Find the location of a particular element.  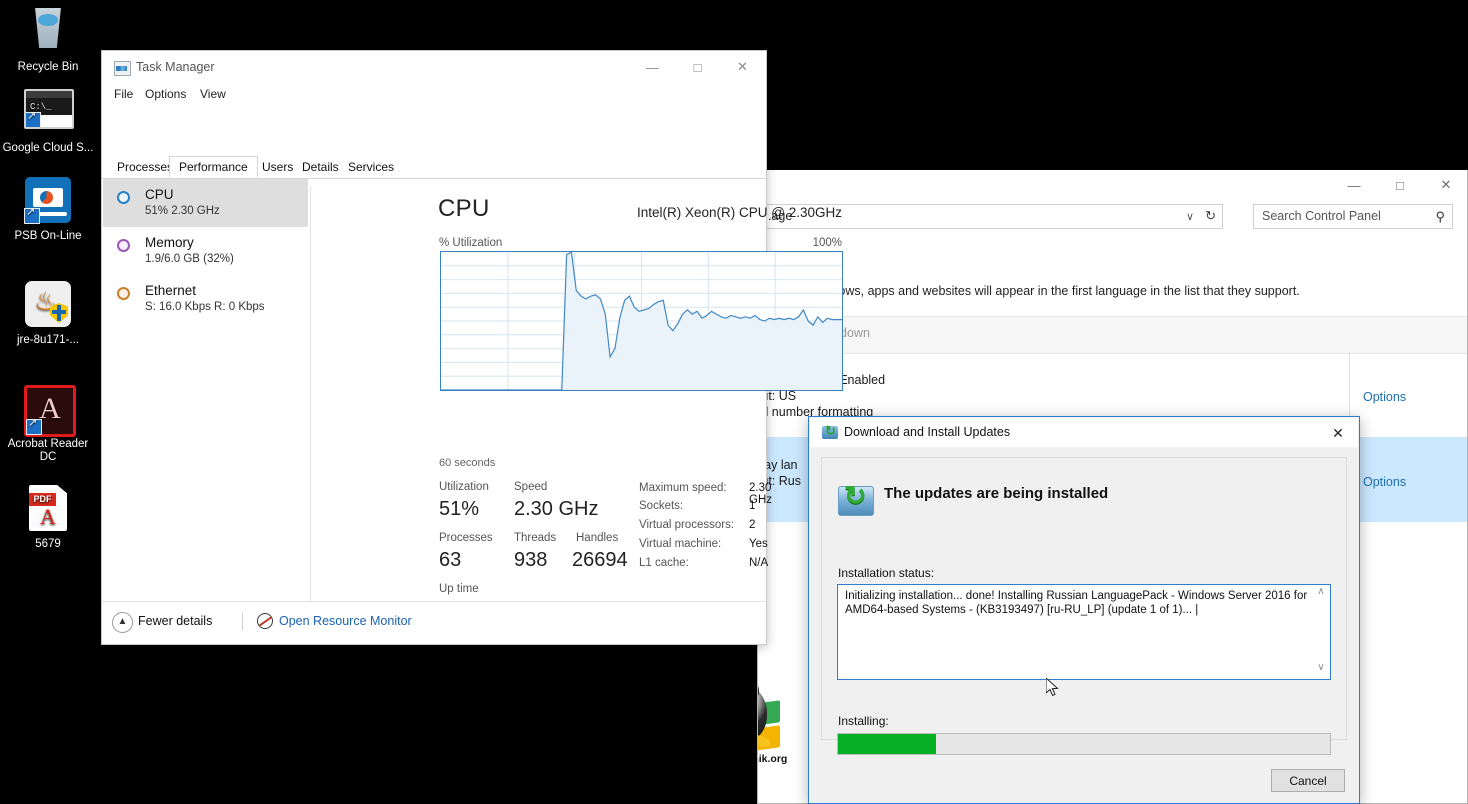

psb-online-shortcut-icon is located at coordinates (48, 201).